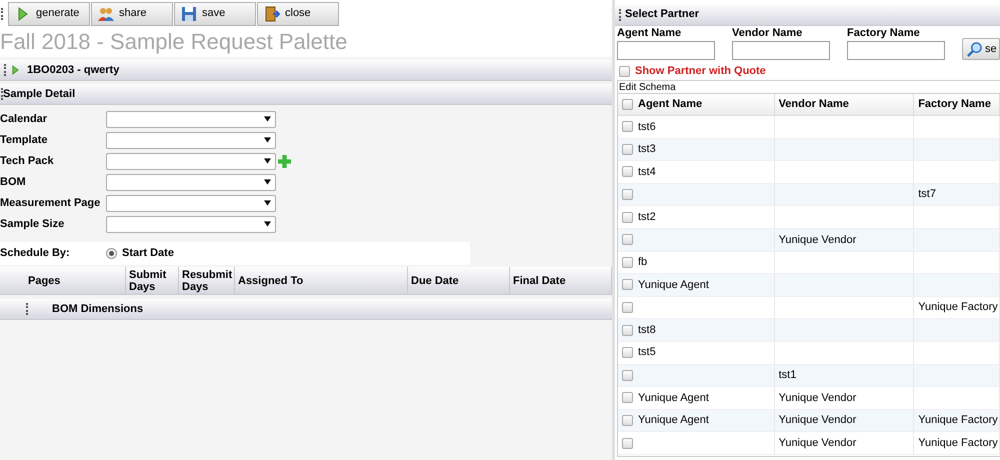 Image resolution: width=1000 pixels, height=460 pixels. I want to click on save-button: save, so click(215, 14).